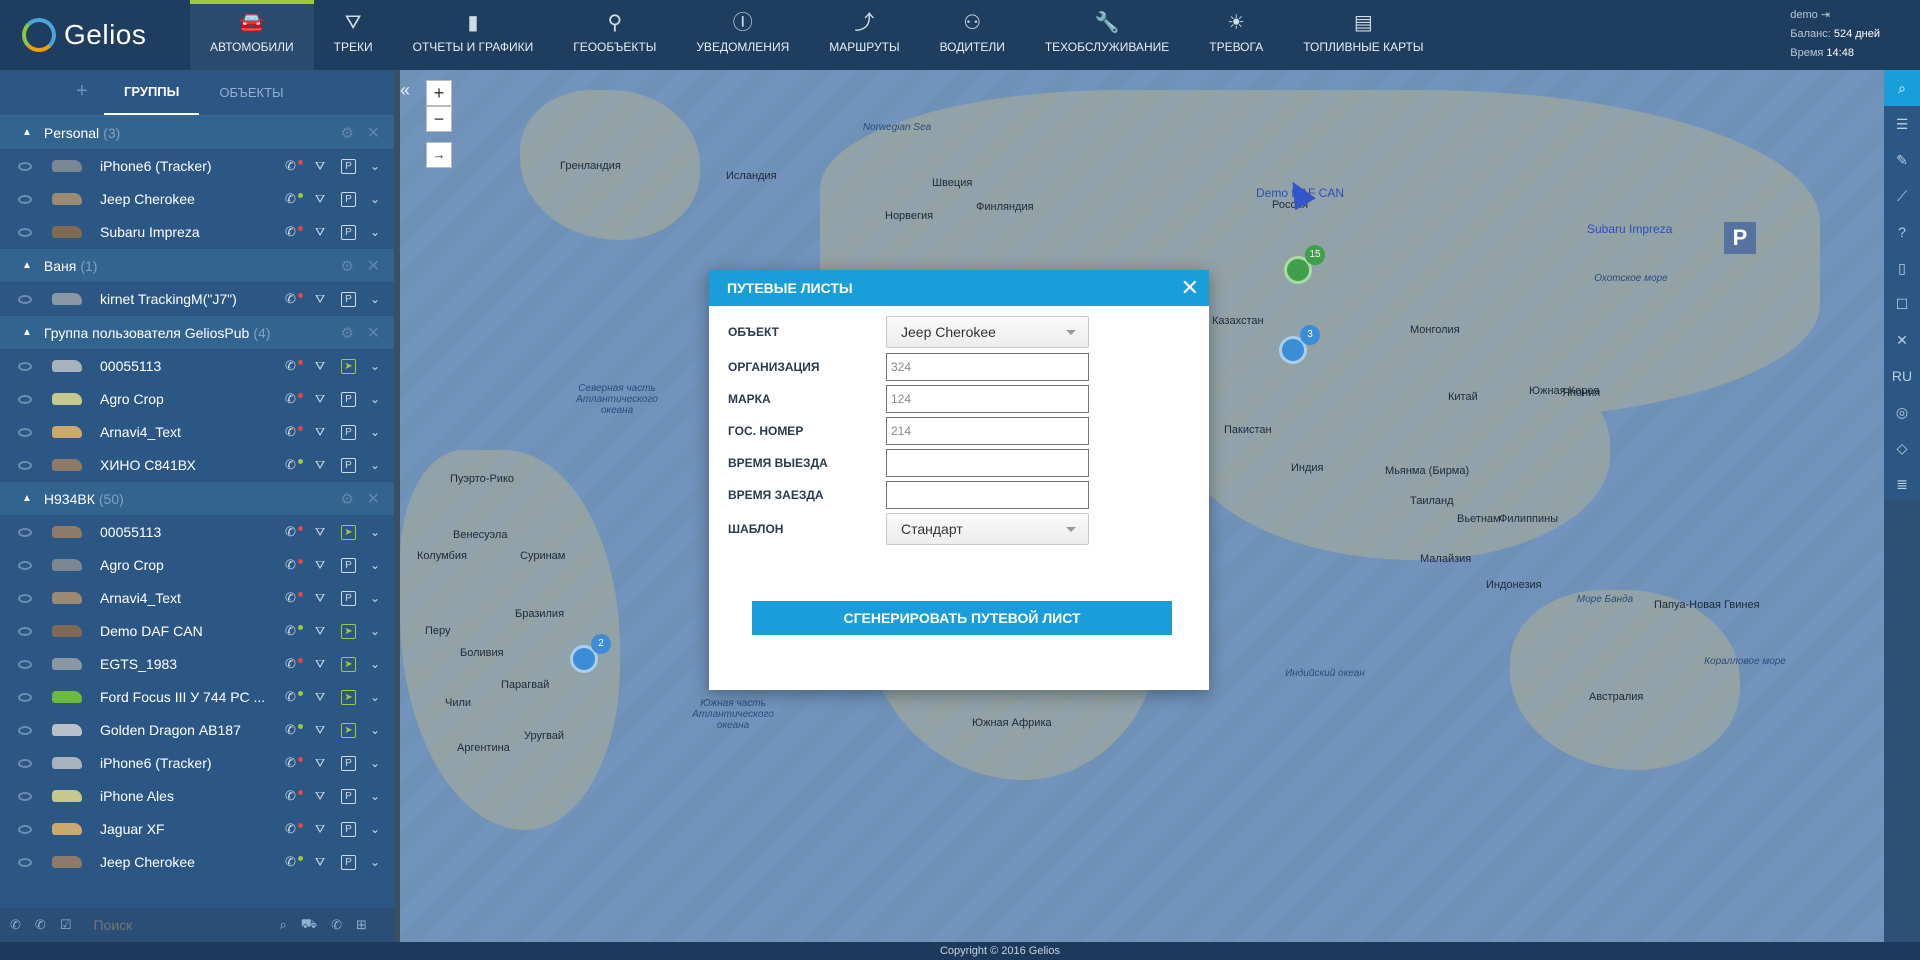  Describe the element at coordinates (987, 463) in the screenshot. I see `depart-time-input` at that location.